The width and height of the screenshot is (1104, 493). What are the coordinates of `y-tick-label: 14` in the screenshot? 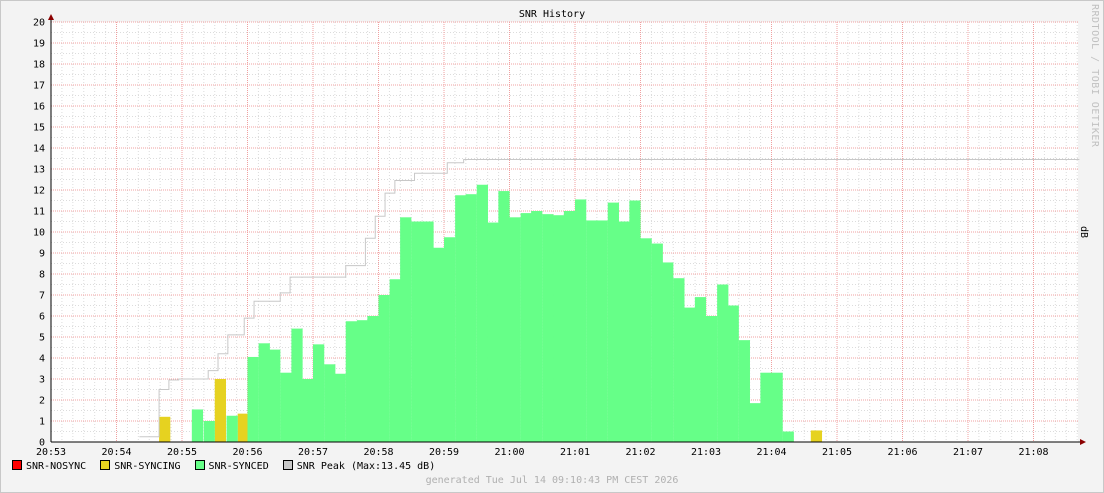 It's located at (39, 149).